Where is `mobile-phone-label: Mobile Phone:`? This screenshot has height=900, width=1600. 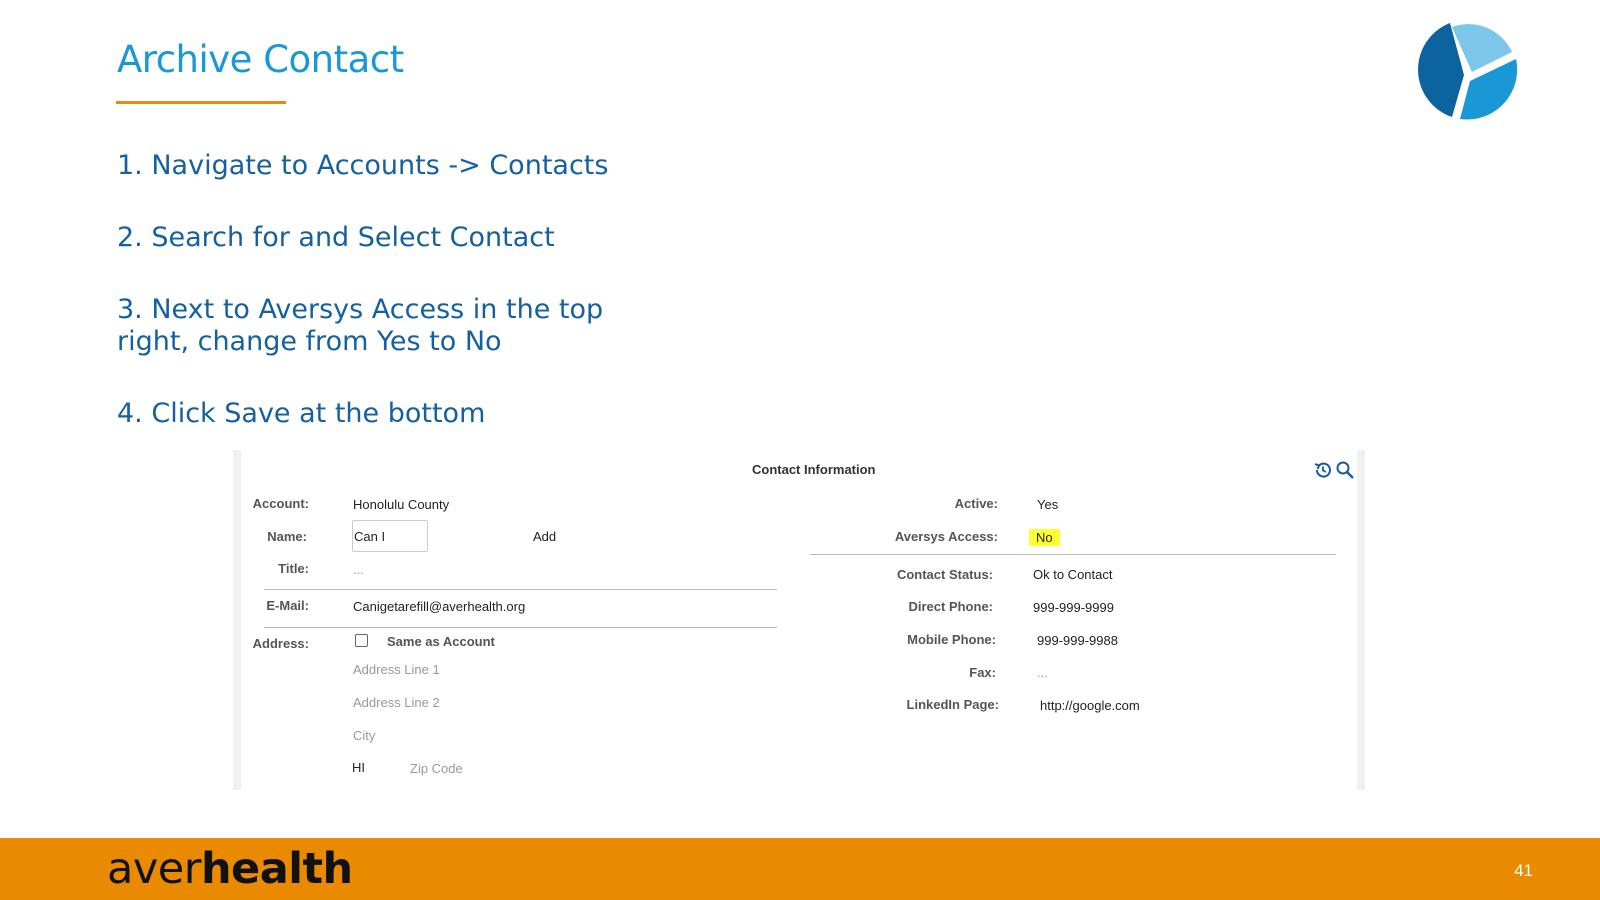 mobile-phone-label: Mobile Phone: is located at coordinates (951, 639).